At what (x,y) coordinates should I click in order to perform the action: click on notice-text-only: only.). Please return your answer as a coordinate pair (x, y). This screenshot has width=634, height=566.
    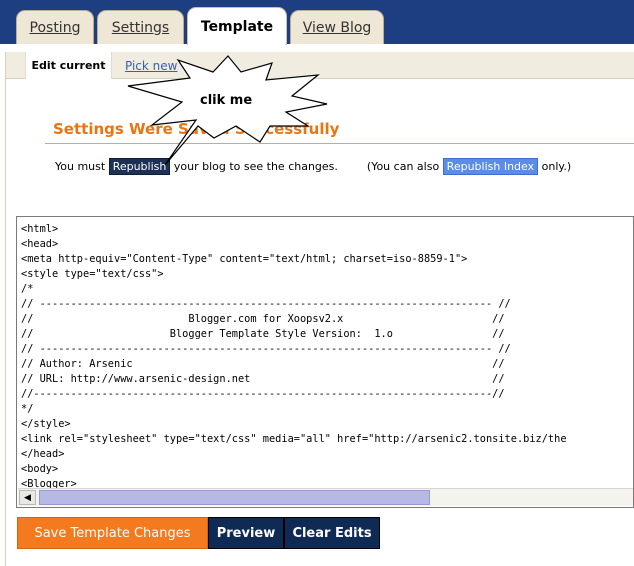
    Looking at the image, I should click on (556, 166).